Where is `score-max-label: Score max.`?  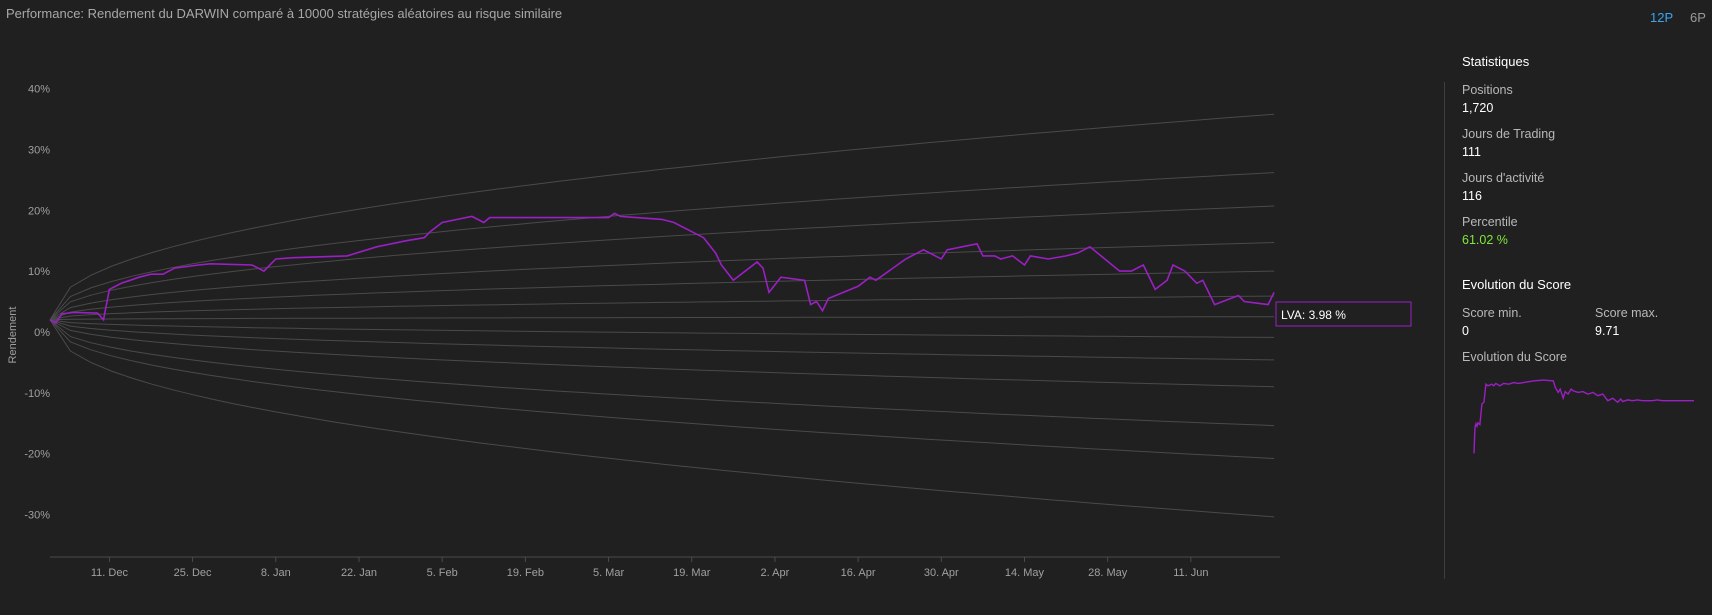
score-max-label: Score max. is located at coordinates (1627, 313).